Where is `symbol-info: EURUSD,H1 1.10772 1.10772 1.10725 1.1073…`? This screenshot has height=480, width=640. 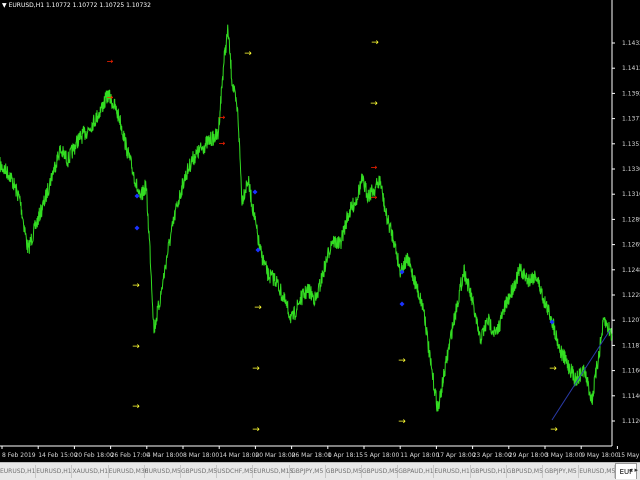 symbol-info: EURUSD,H1 1.10772 1.10772 1.10725 1.1073… is located at coordinates (79, 5).